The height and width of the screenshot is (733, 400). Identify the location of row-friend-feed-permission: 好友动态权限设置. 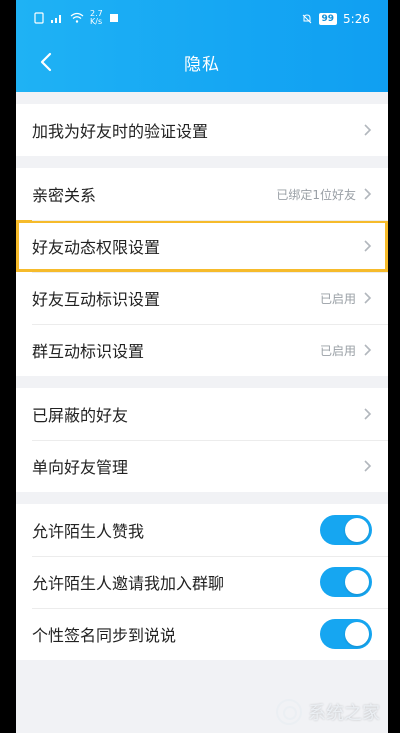
(202, 246).